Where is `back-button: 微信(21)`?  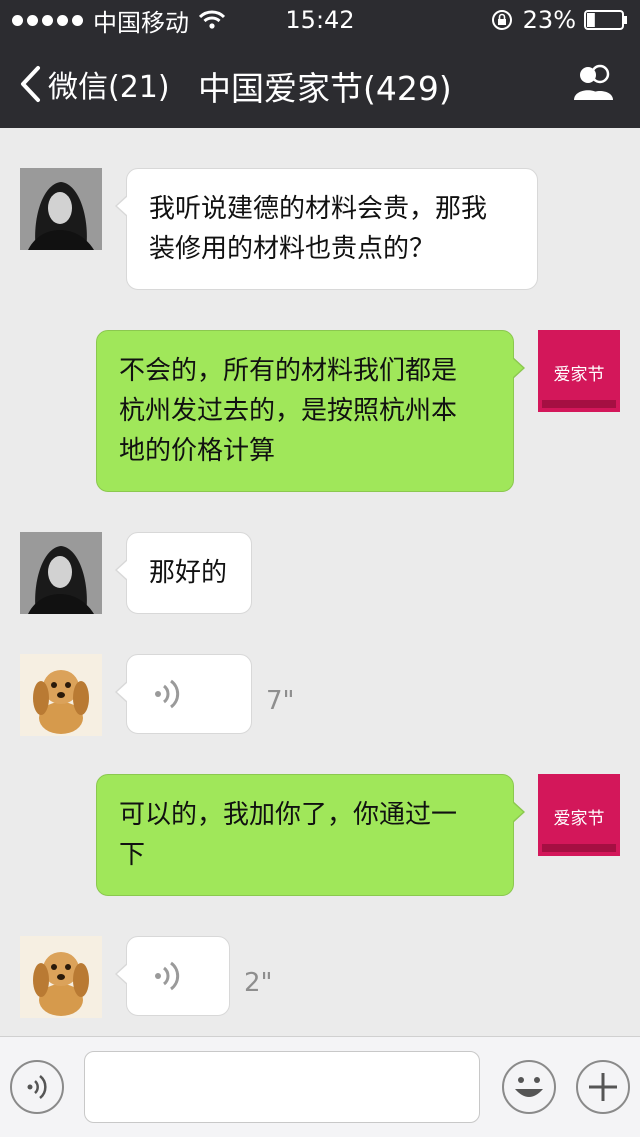 back-button: 微信(21) is located at coordinates (94, 84).